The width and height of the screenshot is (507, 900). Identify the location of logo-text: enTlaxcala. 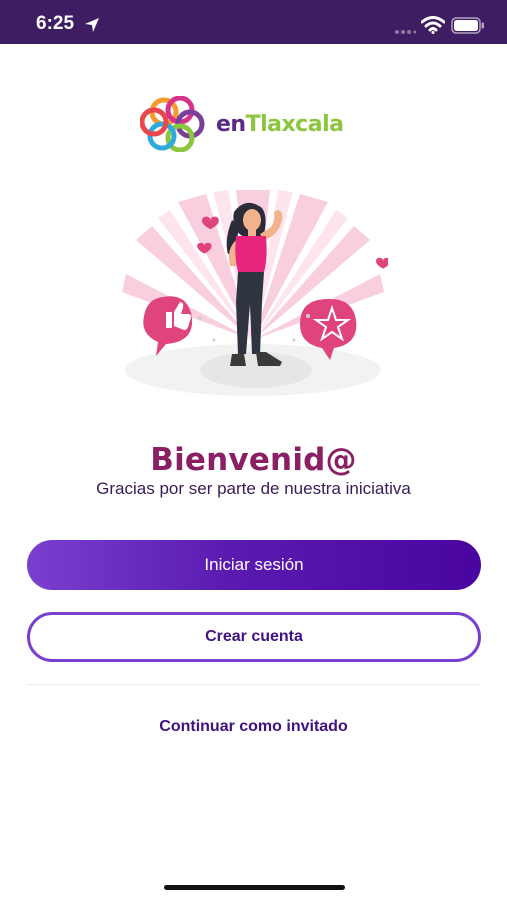
(280, 124).